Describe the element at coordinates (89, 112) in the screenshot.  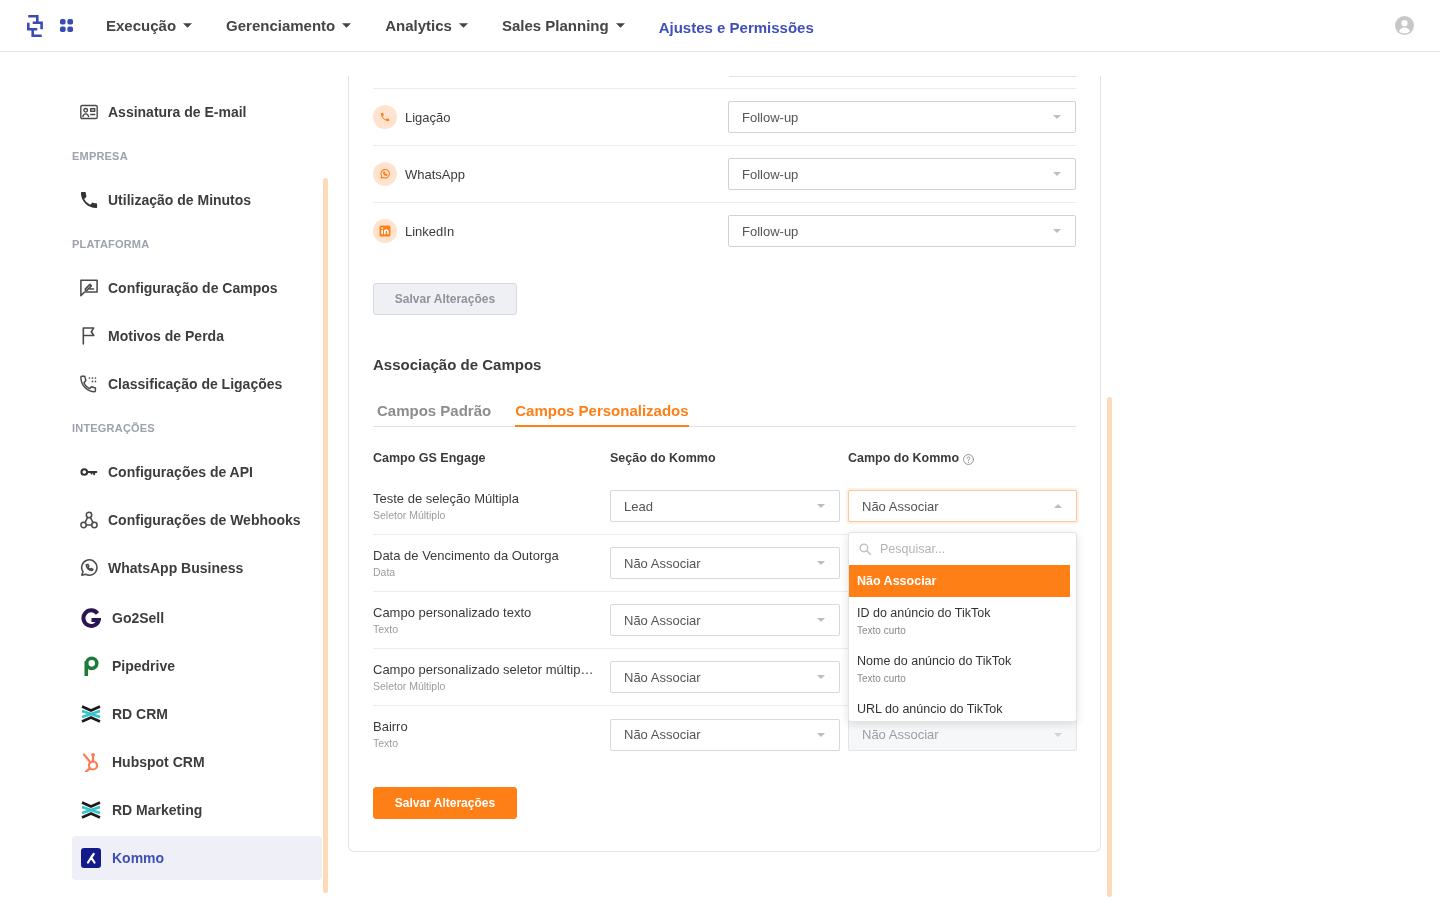
I see `id-card-icon` at that location.